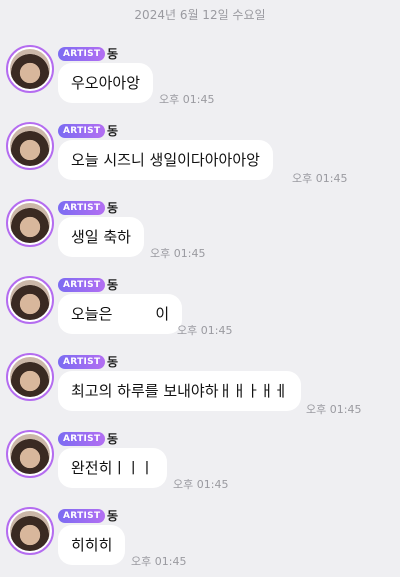 This screenshot has width=400, height=577. Describe the element at coordinates (101, 237) in the screenshot. I see `message-bubble: 생일 축하` at that location.